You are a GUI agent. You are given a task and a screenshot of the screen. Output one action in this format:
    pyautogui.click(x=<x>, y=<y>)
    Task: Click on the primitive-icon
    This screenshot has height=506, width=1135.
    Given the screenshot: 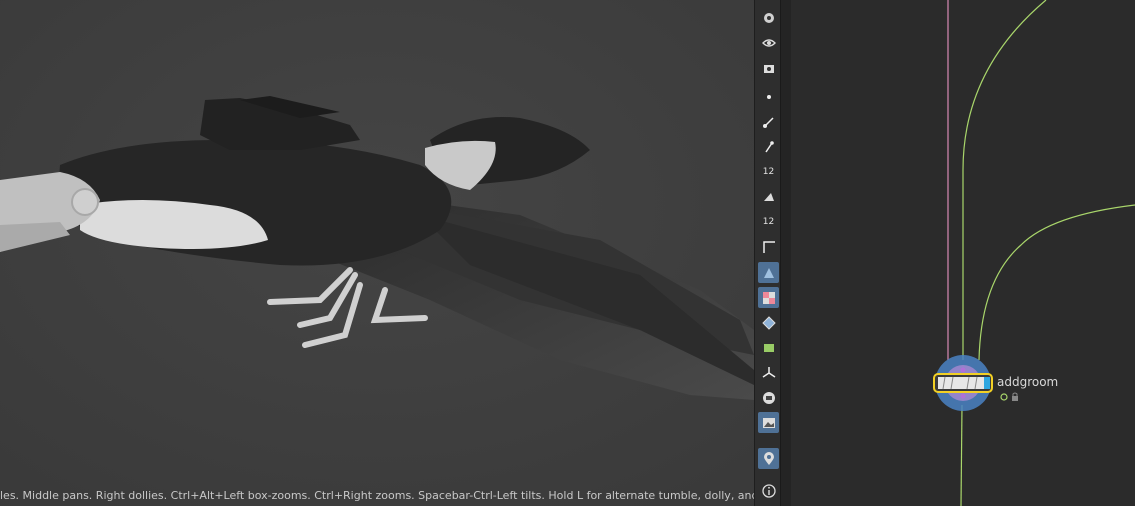 What is the action you would take?
    pyautogui.click(x=768, y=196)
    